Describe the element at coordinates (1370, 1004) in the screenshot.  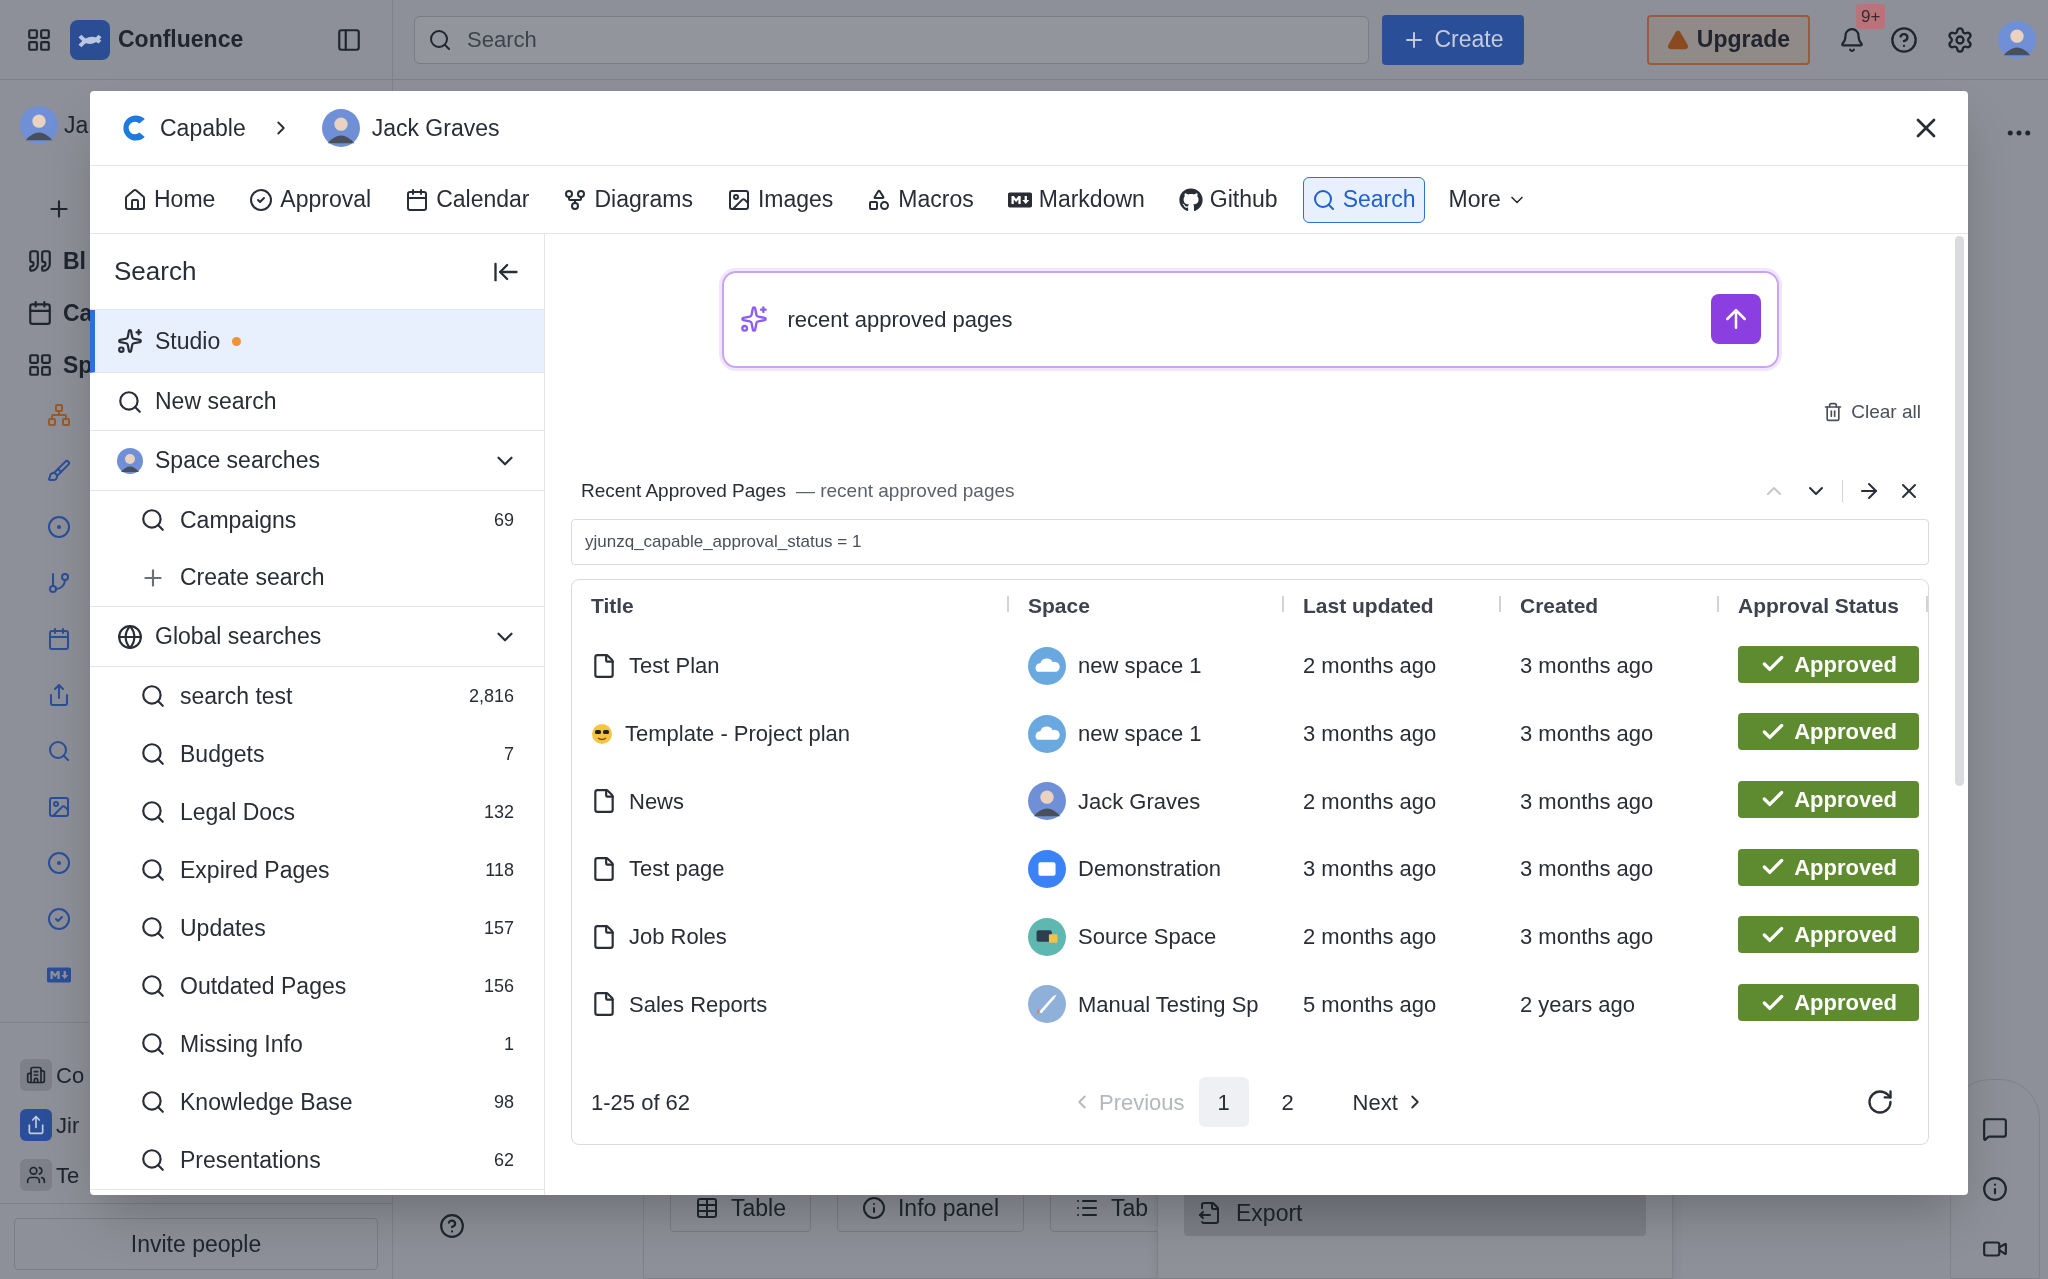
I see `table-cell: 5 months ago` at that location.